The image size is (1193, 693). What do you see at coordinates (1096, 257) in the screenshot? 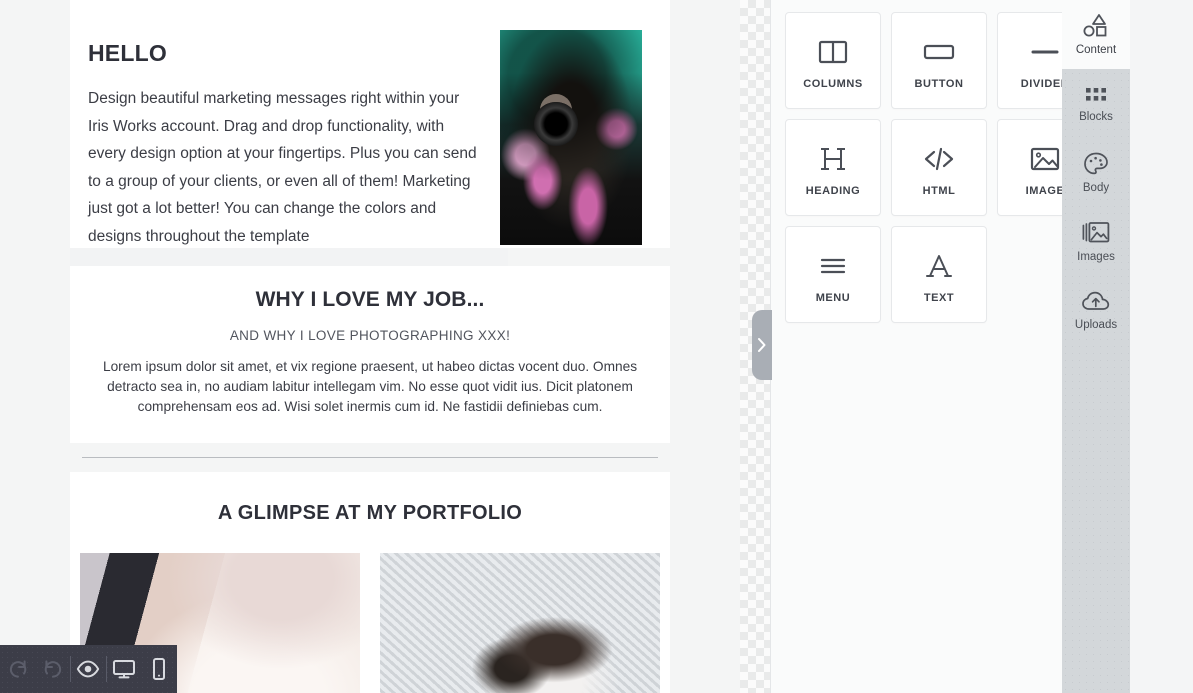
I see `rail-tab-label: Images` at bounding box center [1096, 257].